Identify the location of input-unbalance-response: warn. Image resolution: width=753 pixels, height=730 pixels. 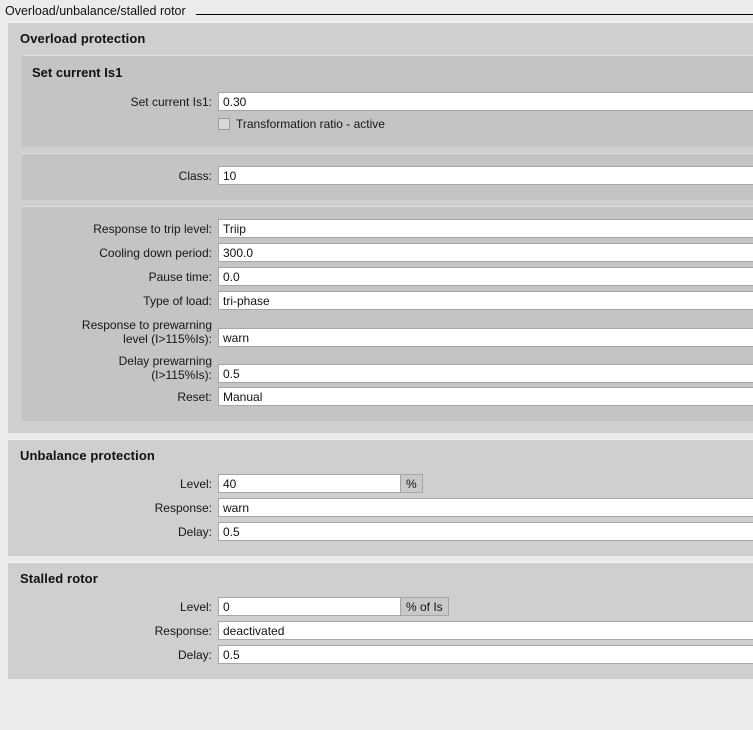
(485, 507).